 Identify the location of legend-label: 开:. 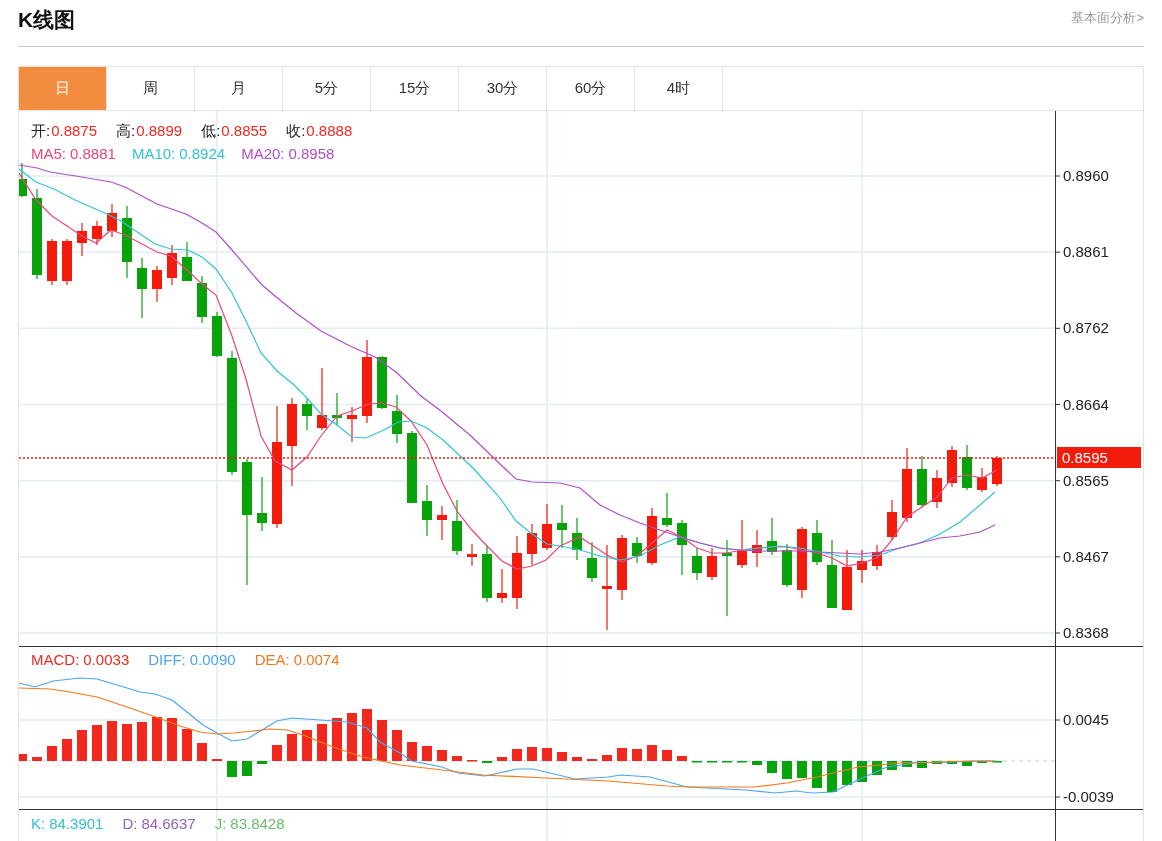
(41, 131).